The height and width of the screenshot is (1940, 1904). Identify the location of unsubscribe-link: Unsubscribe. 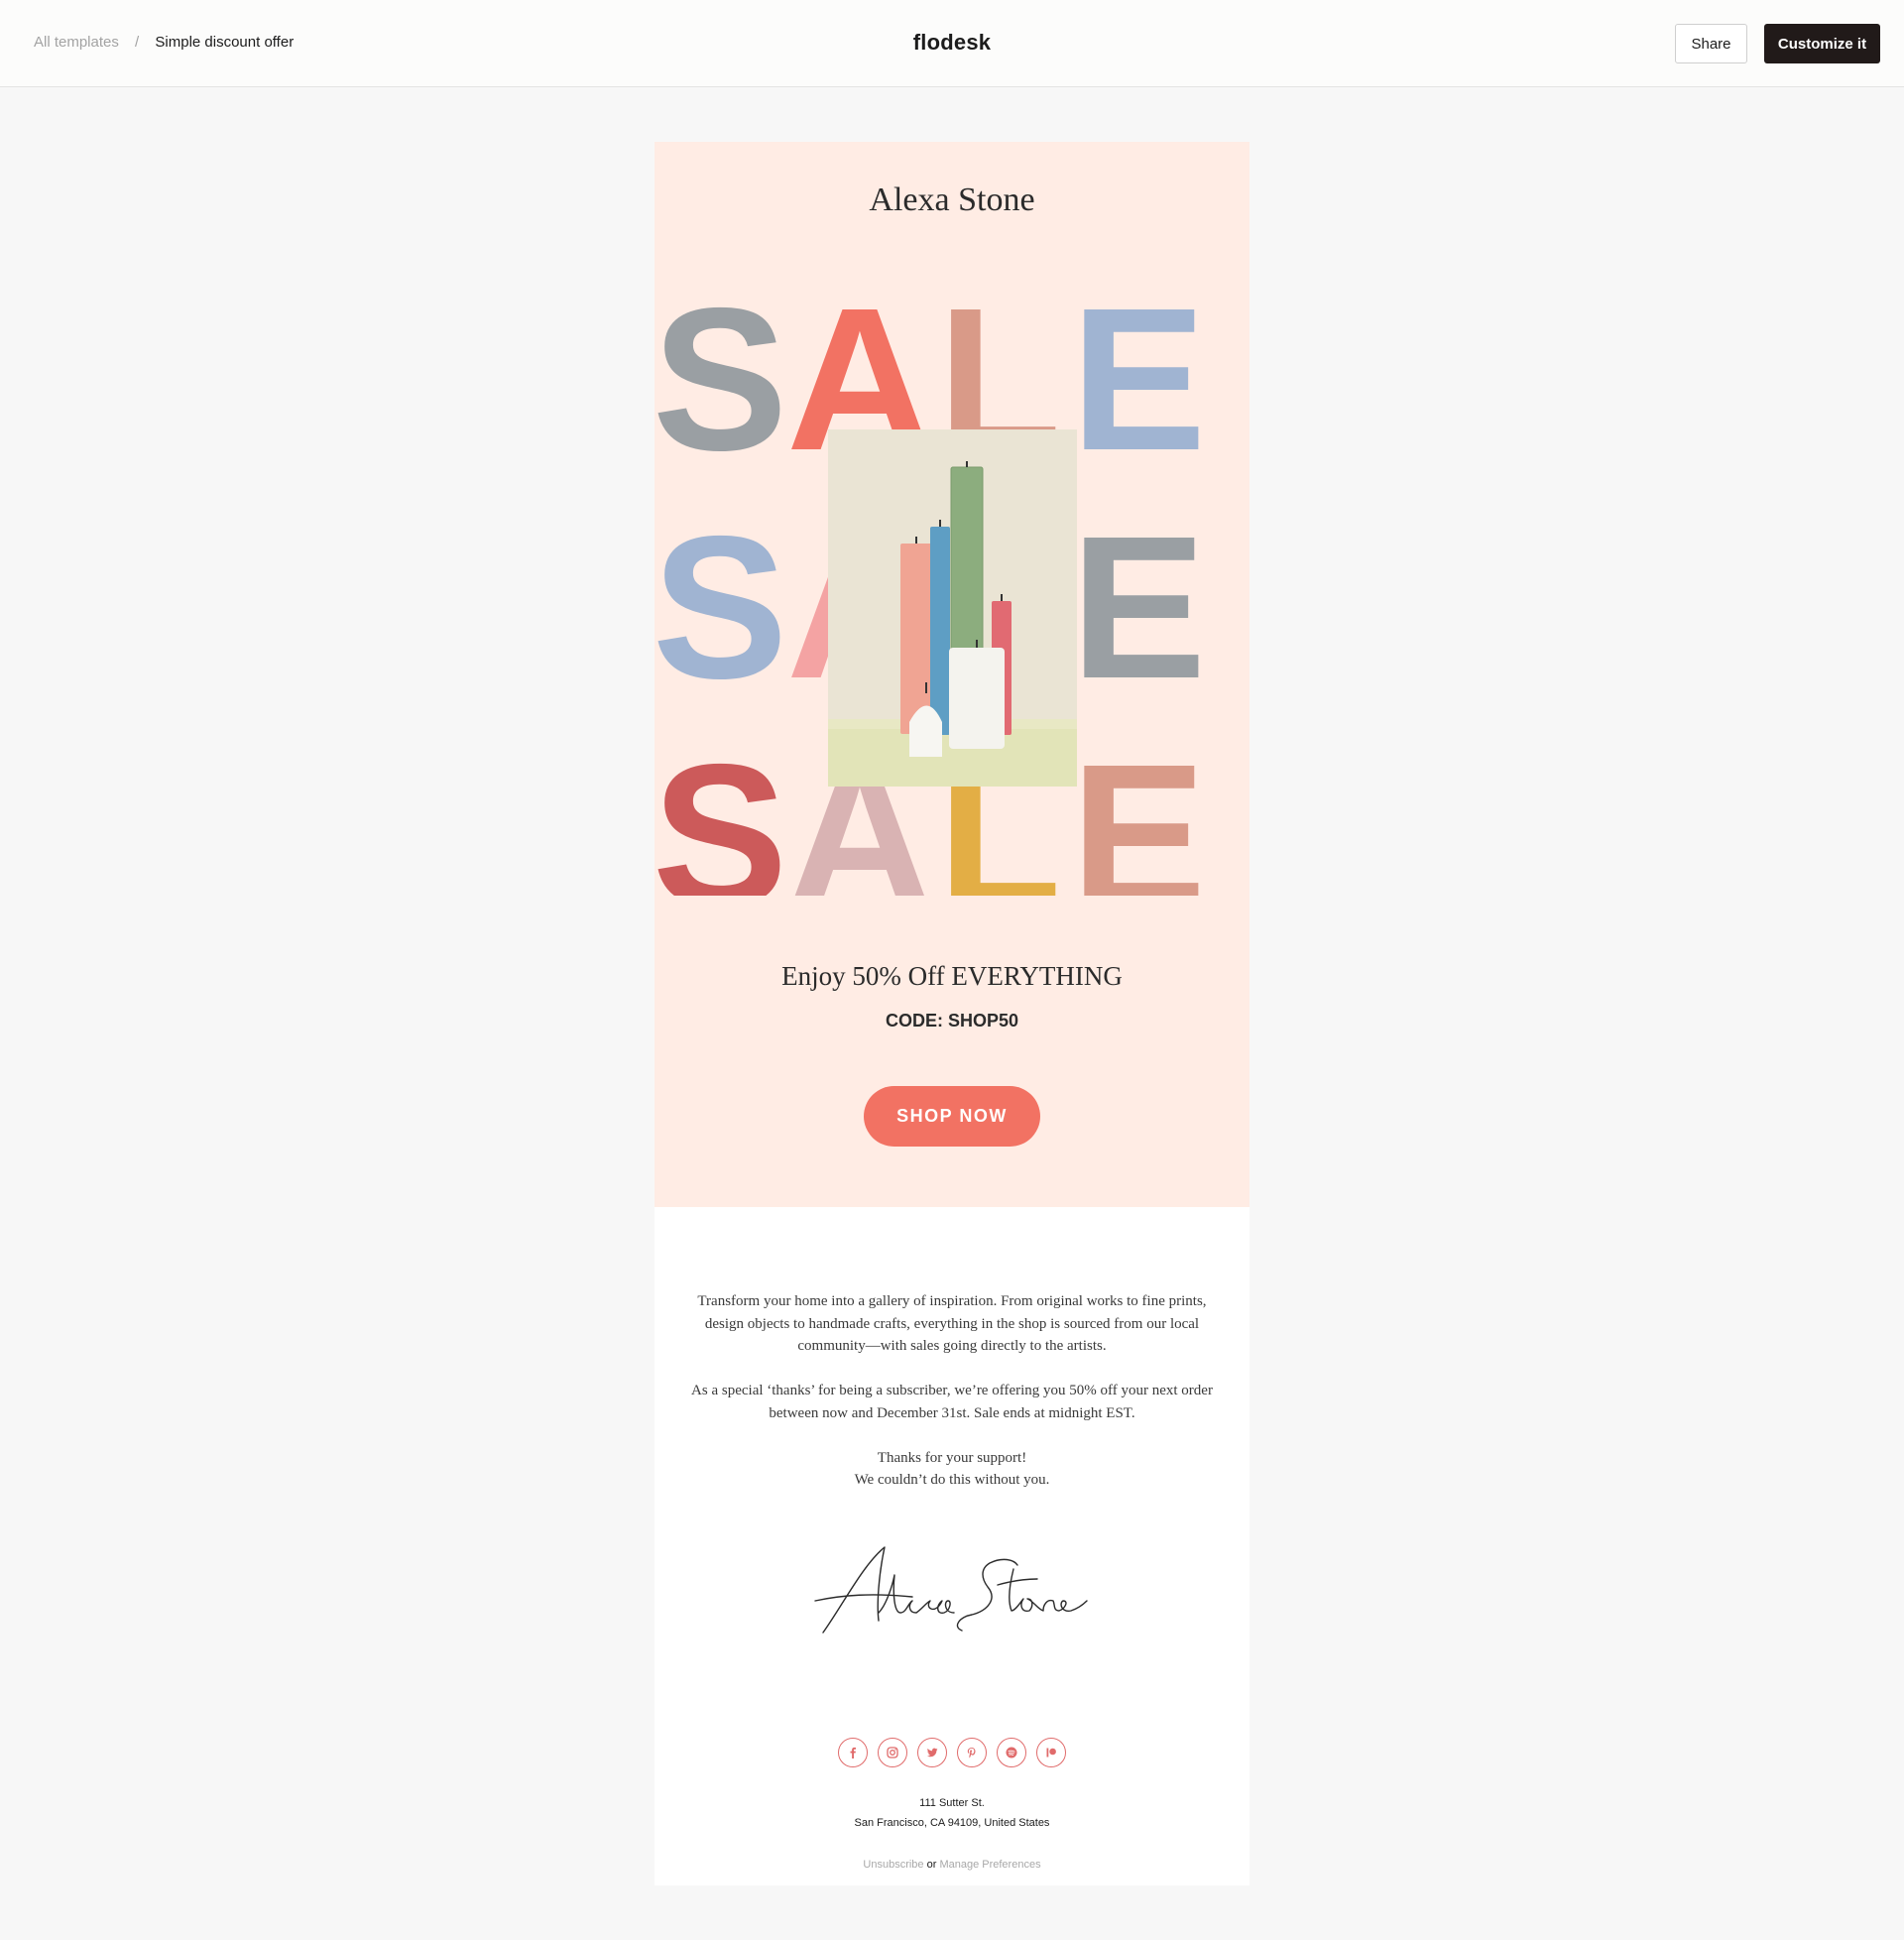
(893, 1865).